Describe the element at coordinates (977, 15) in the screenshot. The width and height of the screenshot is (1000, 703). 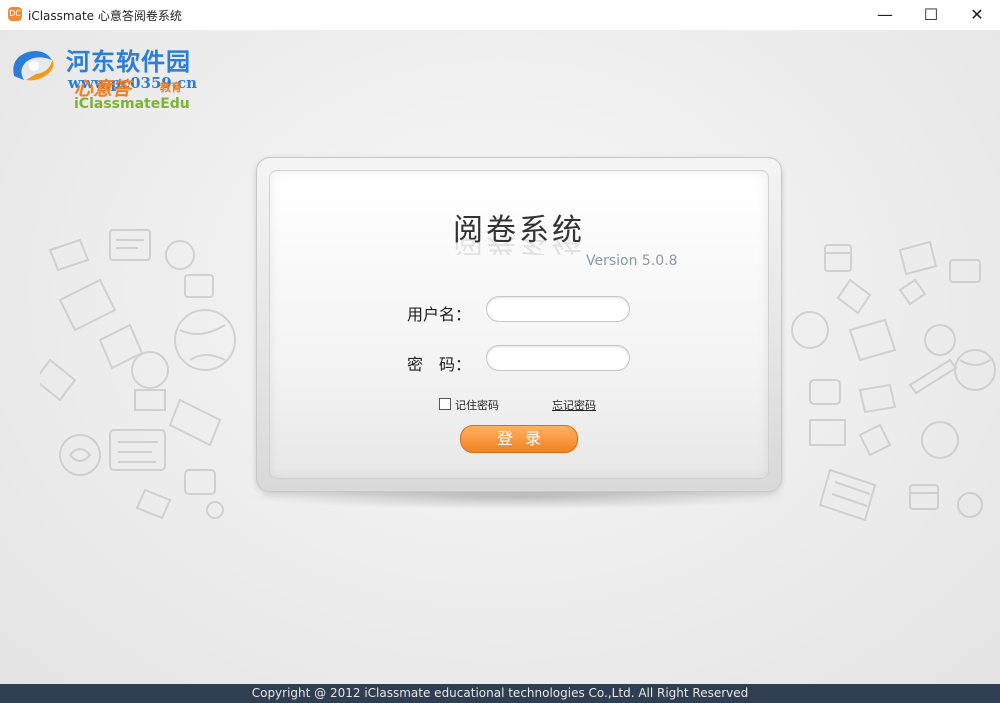
I see `close-button: ✕` at that location.